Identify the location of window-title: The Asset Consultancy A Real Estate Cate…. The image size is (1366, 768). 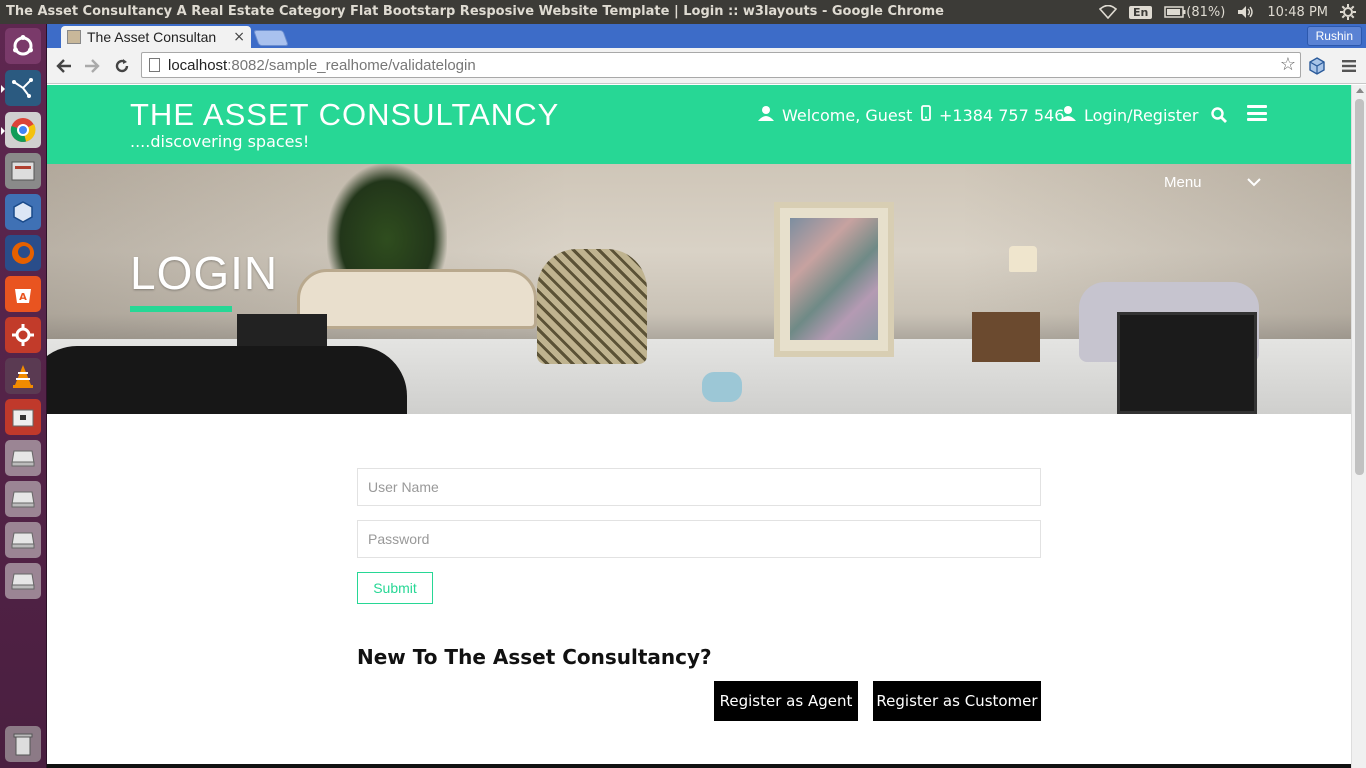
(475, 11).